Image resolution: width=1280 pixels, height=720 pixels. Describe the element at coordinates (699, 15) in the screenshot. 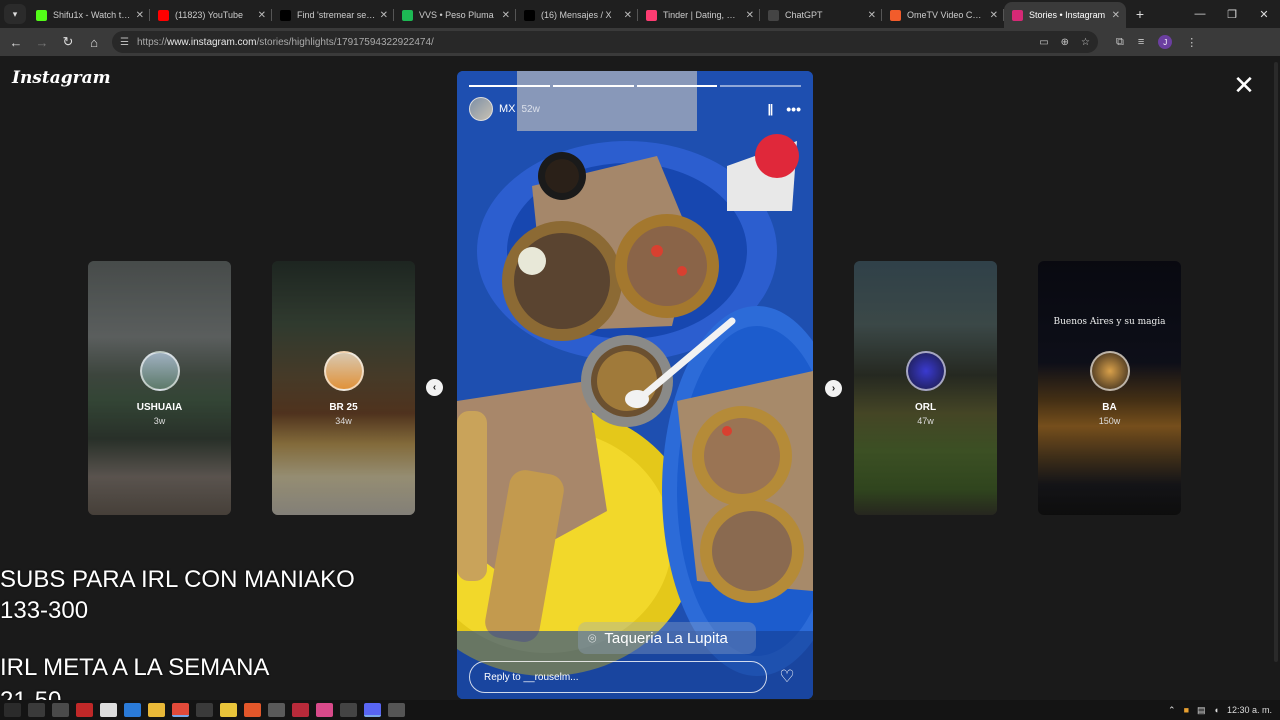

I see `browser-tab: Tinder | Dating, Make ✕` at that location.